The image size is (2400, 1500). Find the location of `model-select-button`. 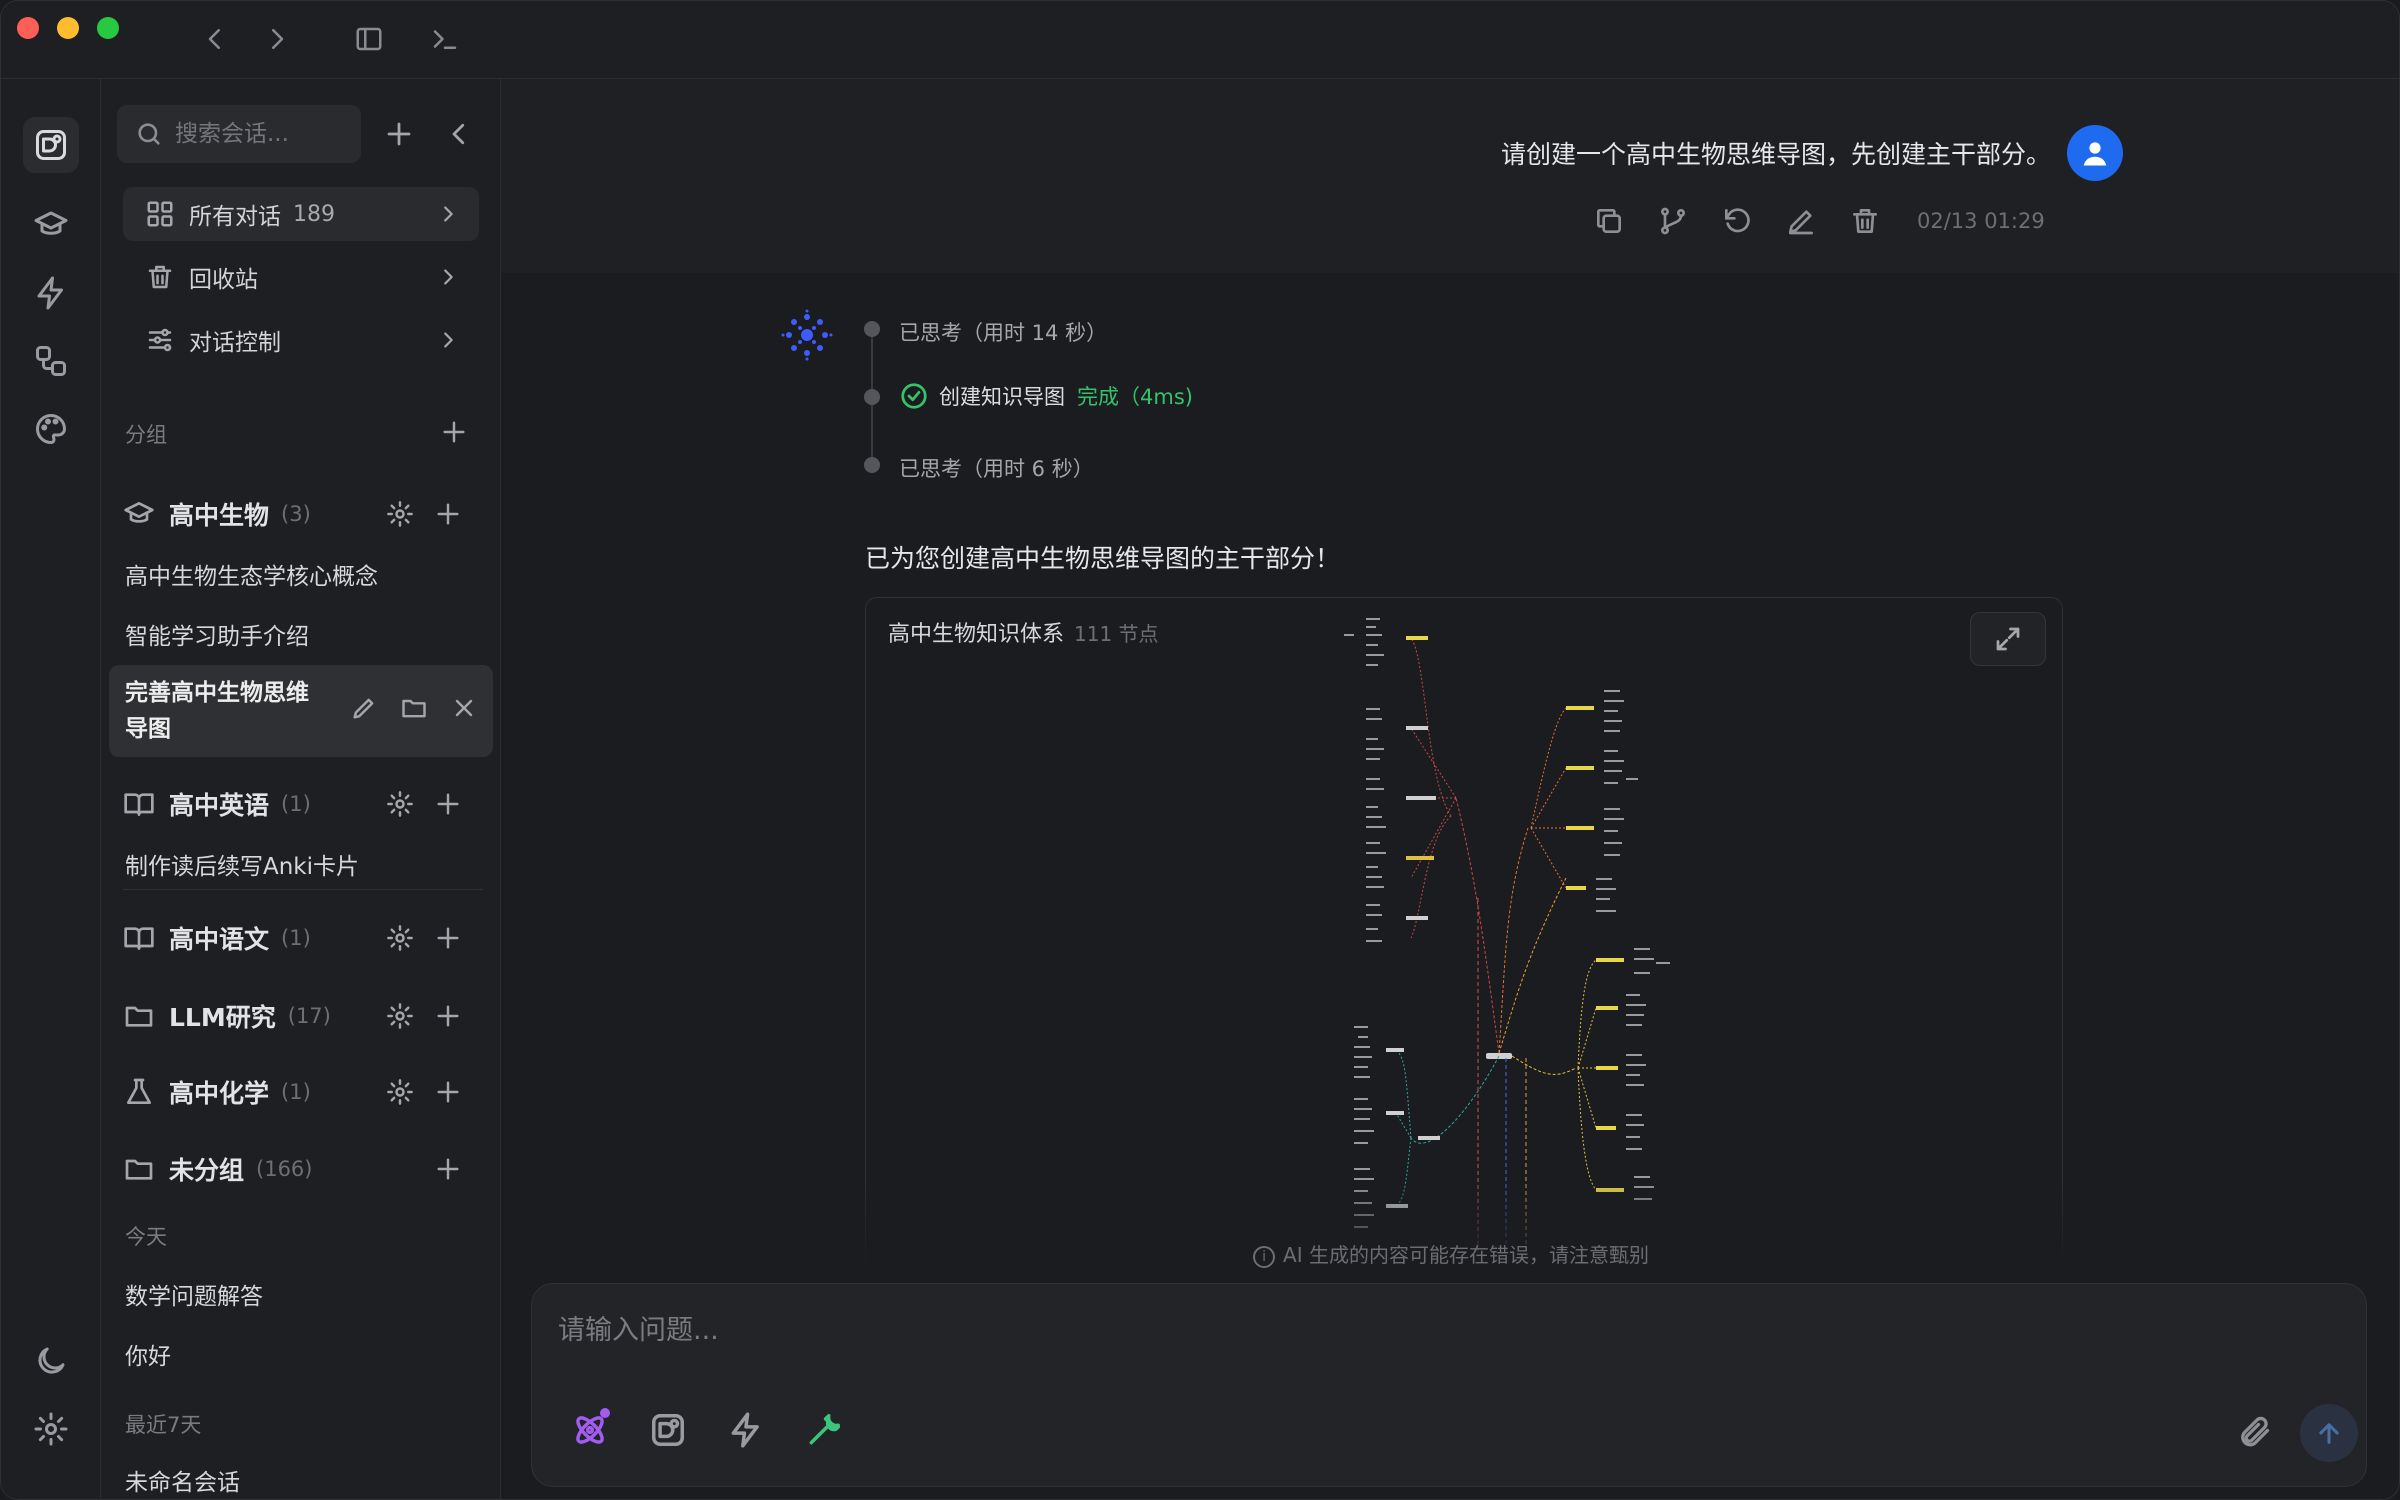

model-select-button is located at coordinates (590, 1430).